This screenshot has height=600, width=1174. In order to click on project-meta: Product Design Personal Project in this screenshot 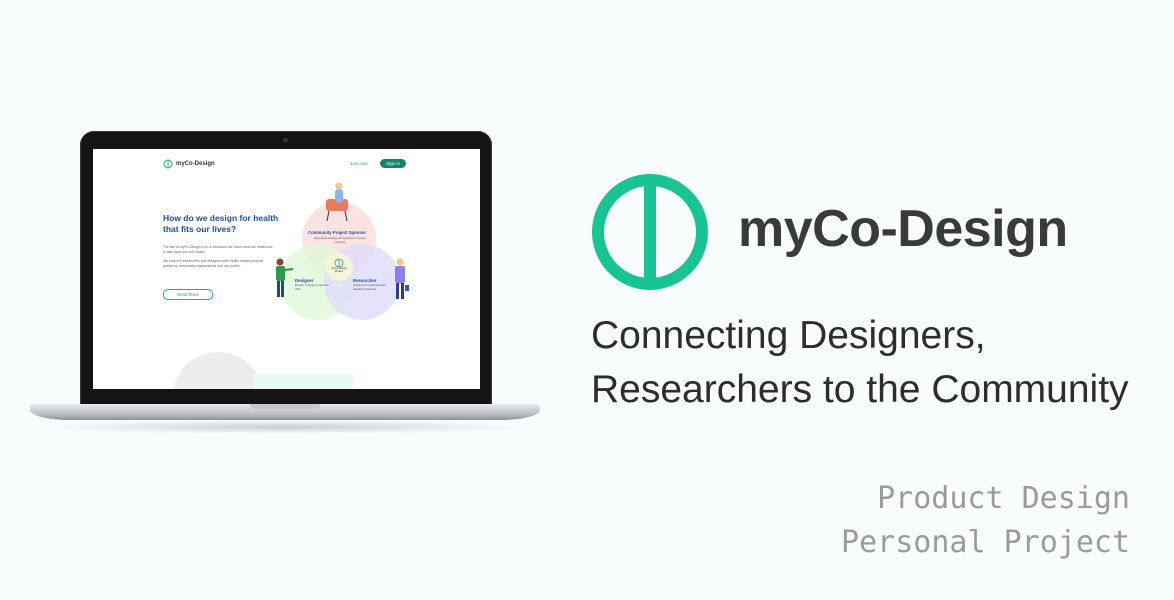, I will do `click(985, 521)`.